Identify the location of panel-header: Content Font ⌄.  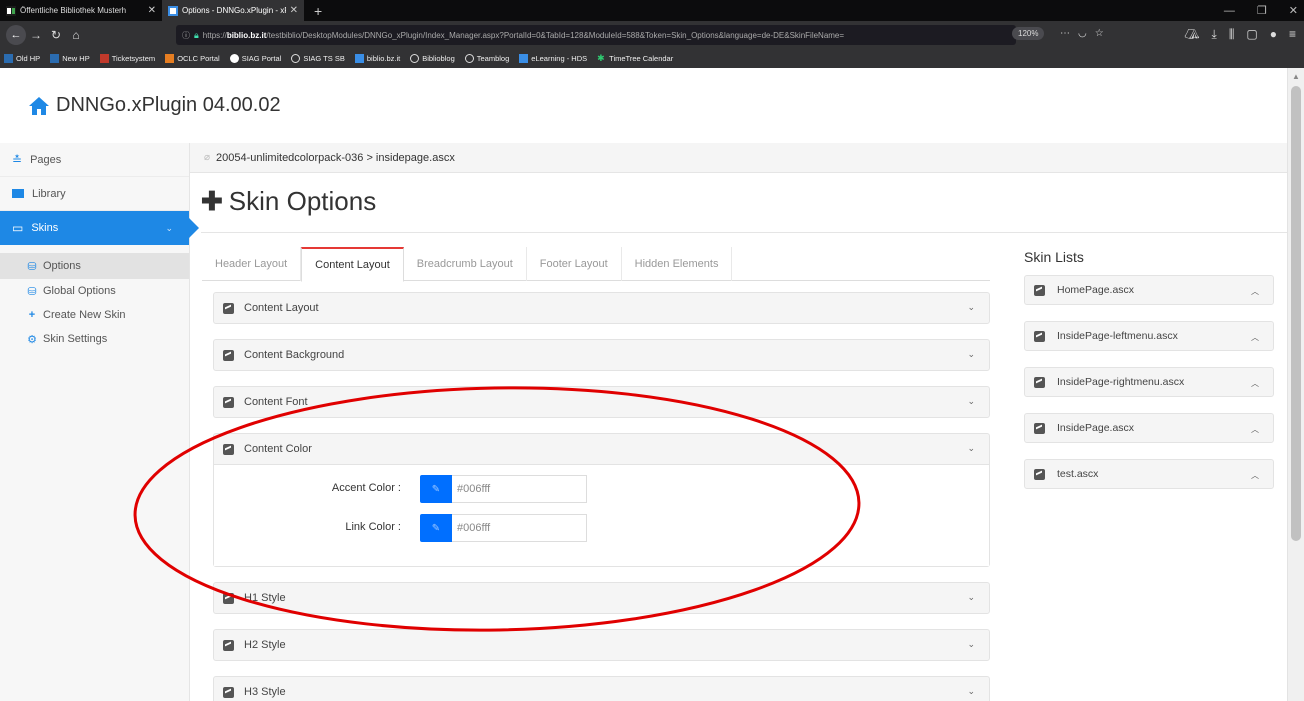
(601, 402).